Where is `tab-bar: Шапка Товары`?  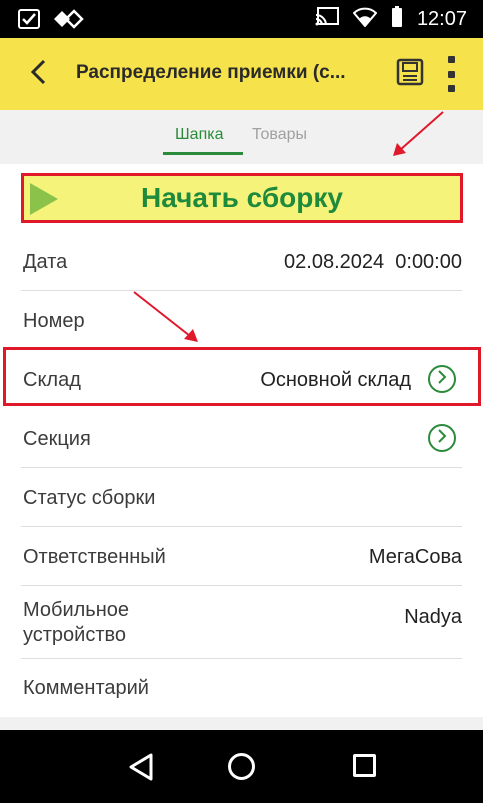
tab-bar: Шапка Товары is located at coordinates (241, 137).